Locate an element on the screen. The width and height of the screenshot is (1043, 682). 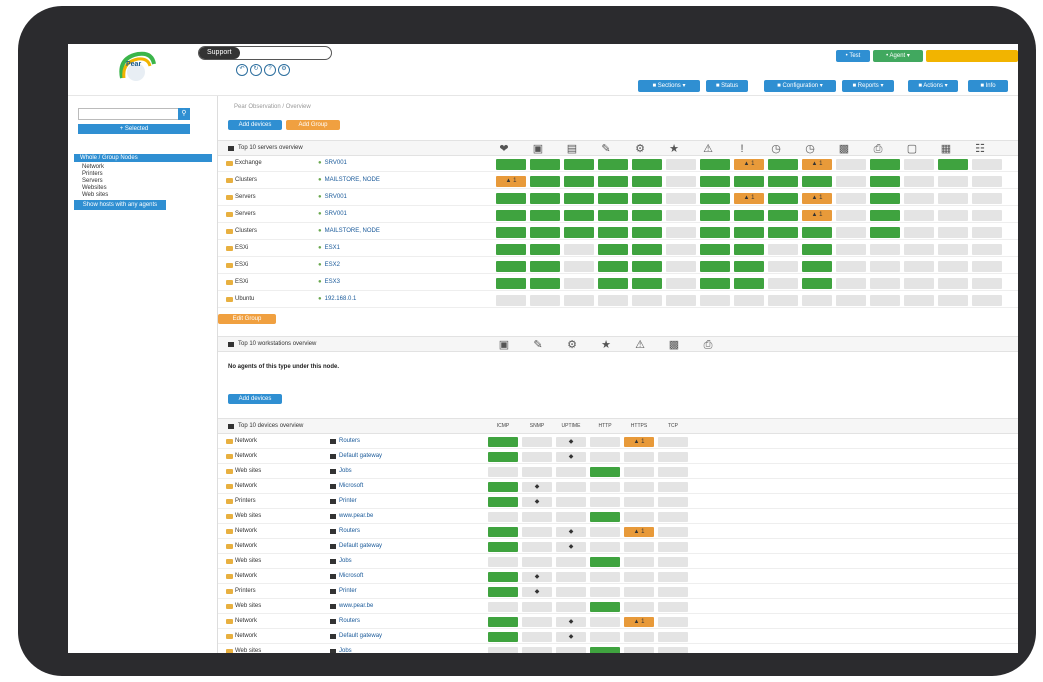
host-name: ESX2 is located at coordinates (332, 265).